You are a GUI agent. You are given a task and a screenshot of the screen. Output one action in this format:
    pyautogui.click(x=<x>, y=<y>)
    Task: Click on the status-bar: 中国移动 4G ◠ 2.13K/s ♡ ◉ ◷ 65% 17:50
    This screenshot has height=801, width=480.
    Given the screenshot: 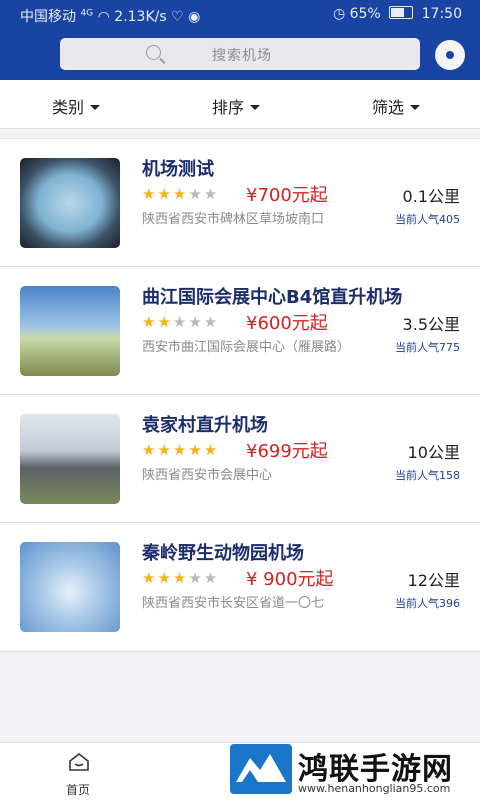 What is the action you would take?
    pyautogui.click(x=240, y=15)
    